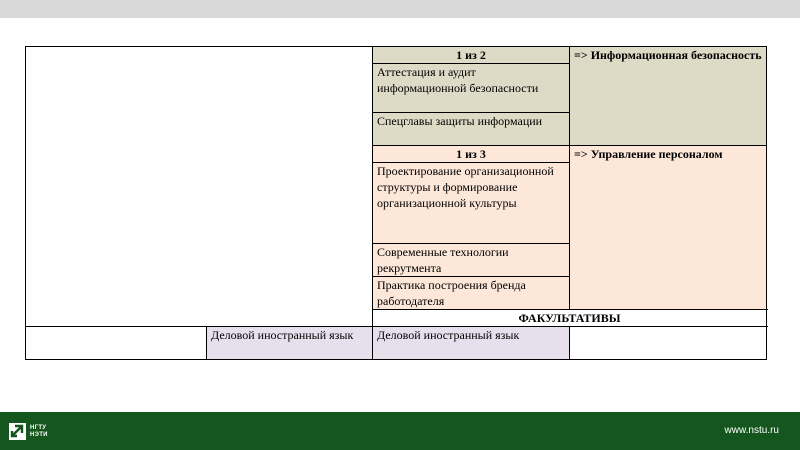 Image resolution: width=800 pixels, height=450 pixels. Describe the element at coordinates (581, 55) in the screenshot. I see `group1-arrow: =>` at that location.